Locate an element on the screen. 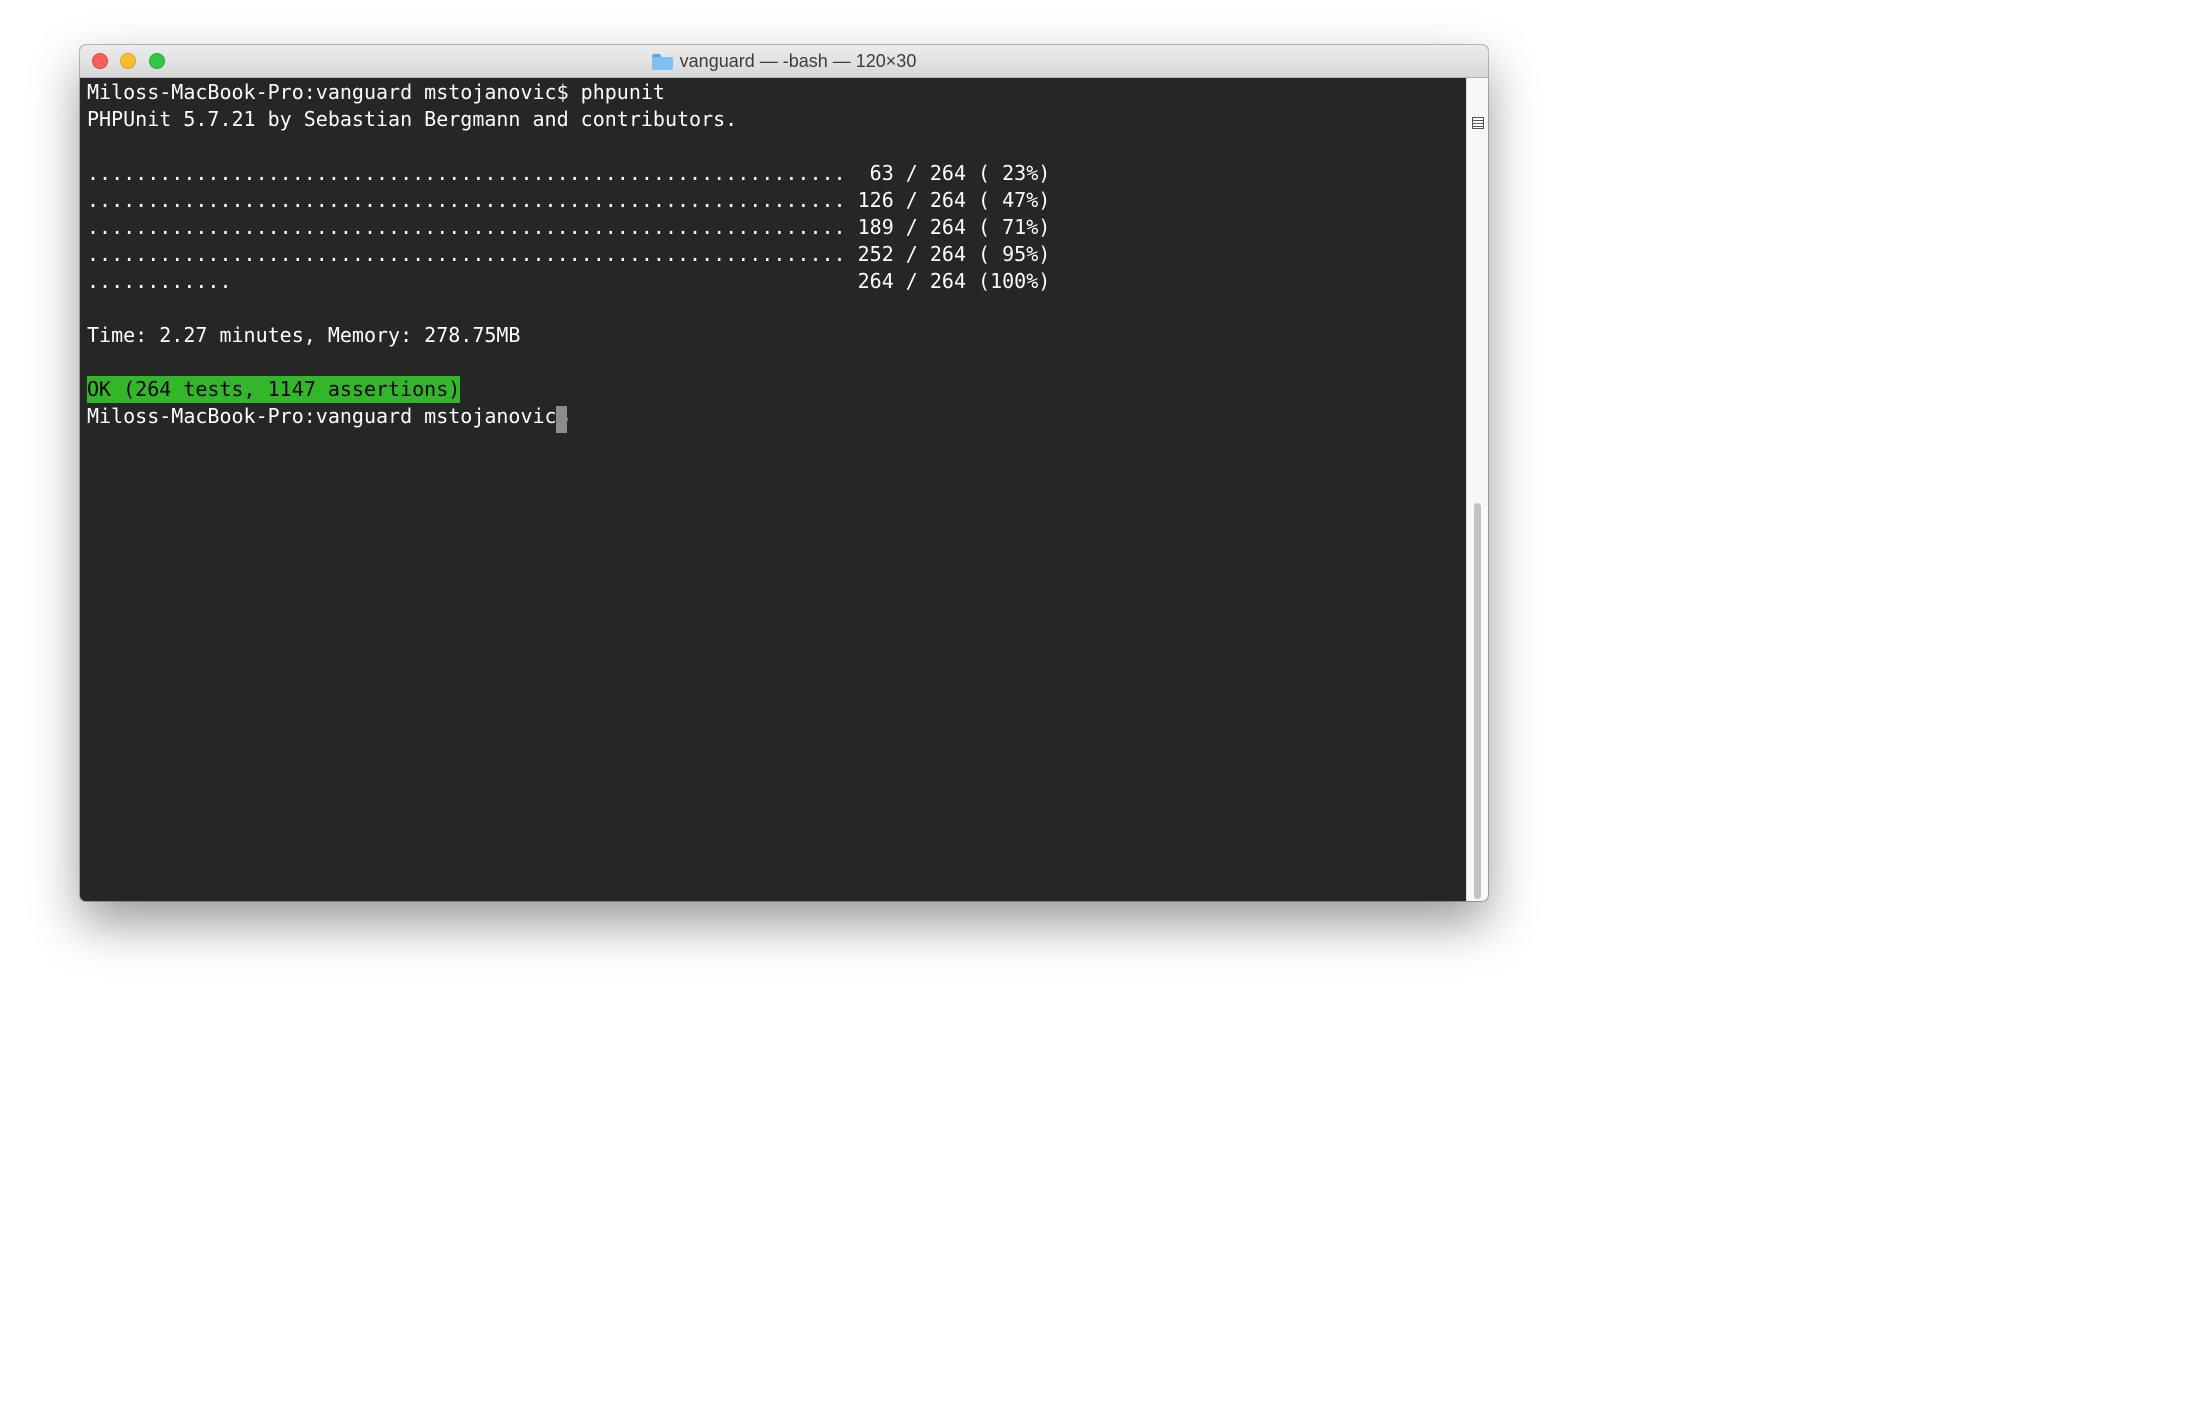  terminal-line-progress-5: ............ 264 / 264 (100%) is located at coordinates (569, 281).